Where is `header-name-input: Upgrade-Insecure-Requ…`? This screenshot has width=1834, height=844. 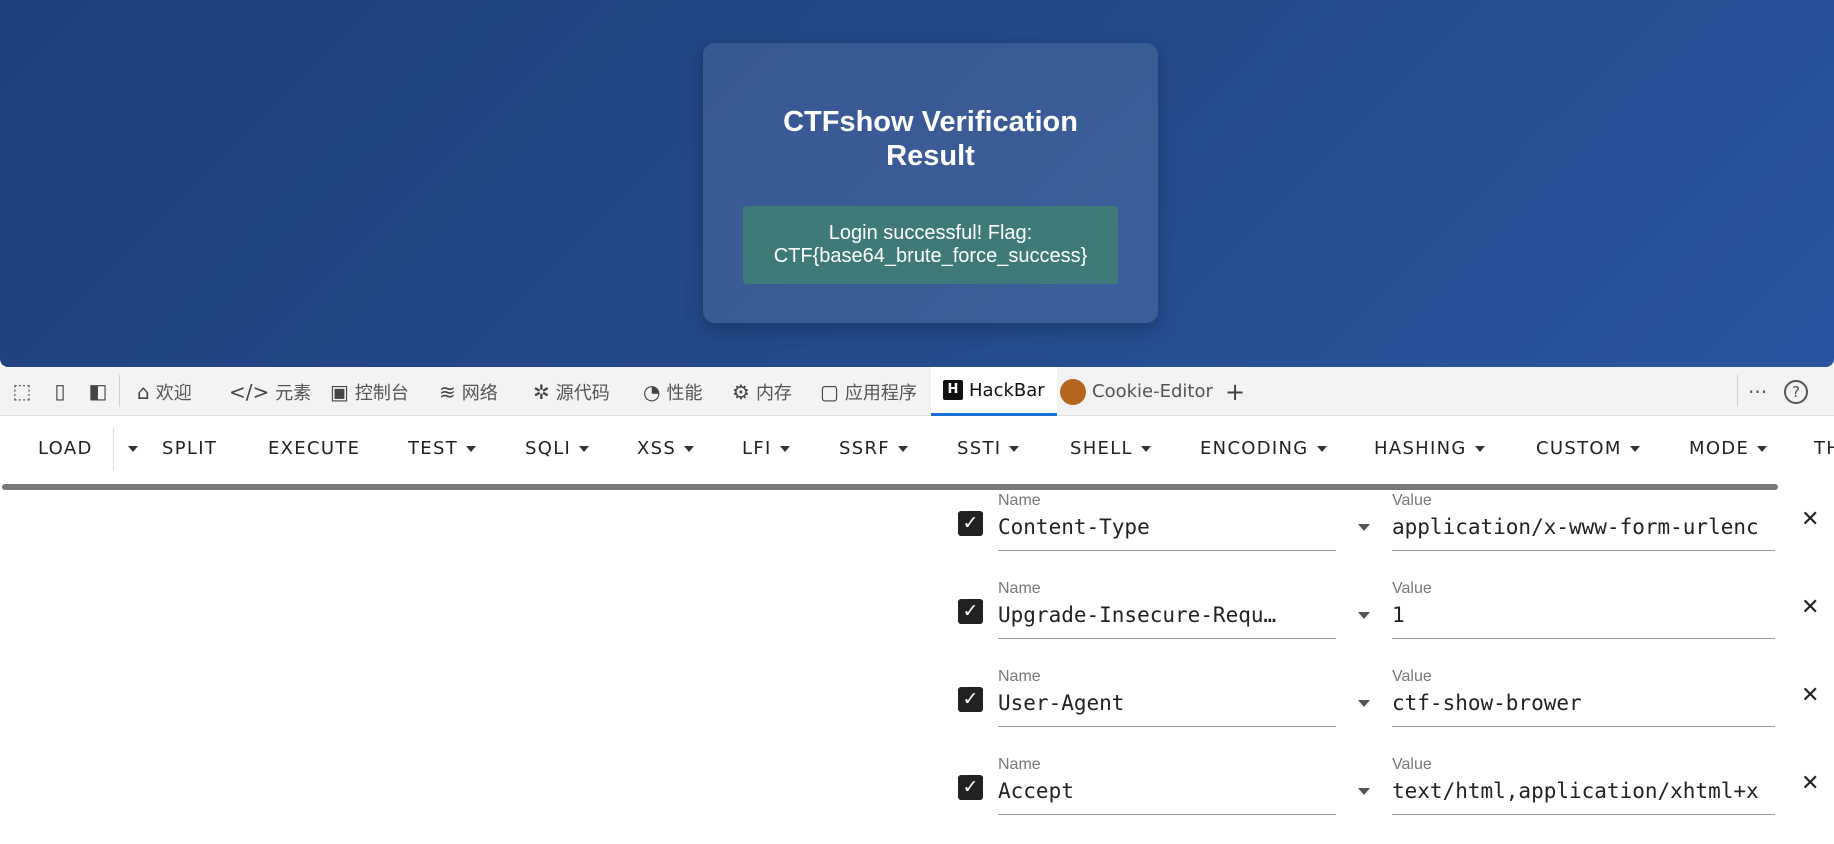 header-name-input: Upgrade-Insecure-Requ… is located at coordinates (1148, 615).